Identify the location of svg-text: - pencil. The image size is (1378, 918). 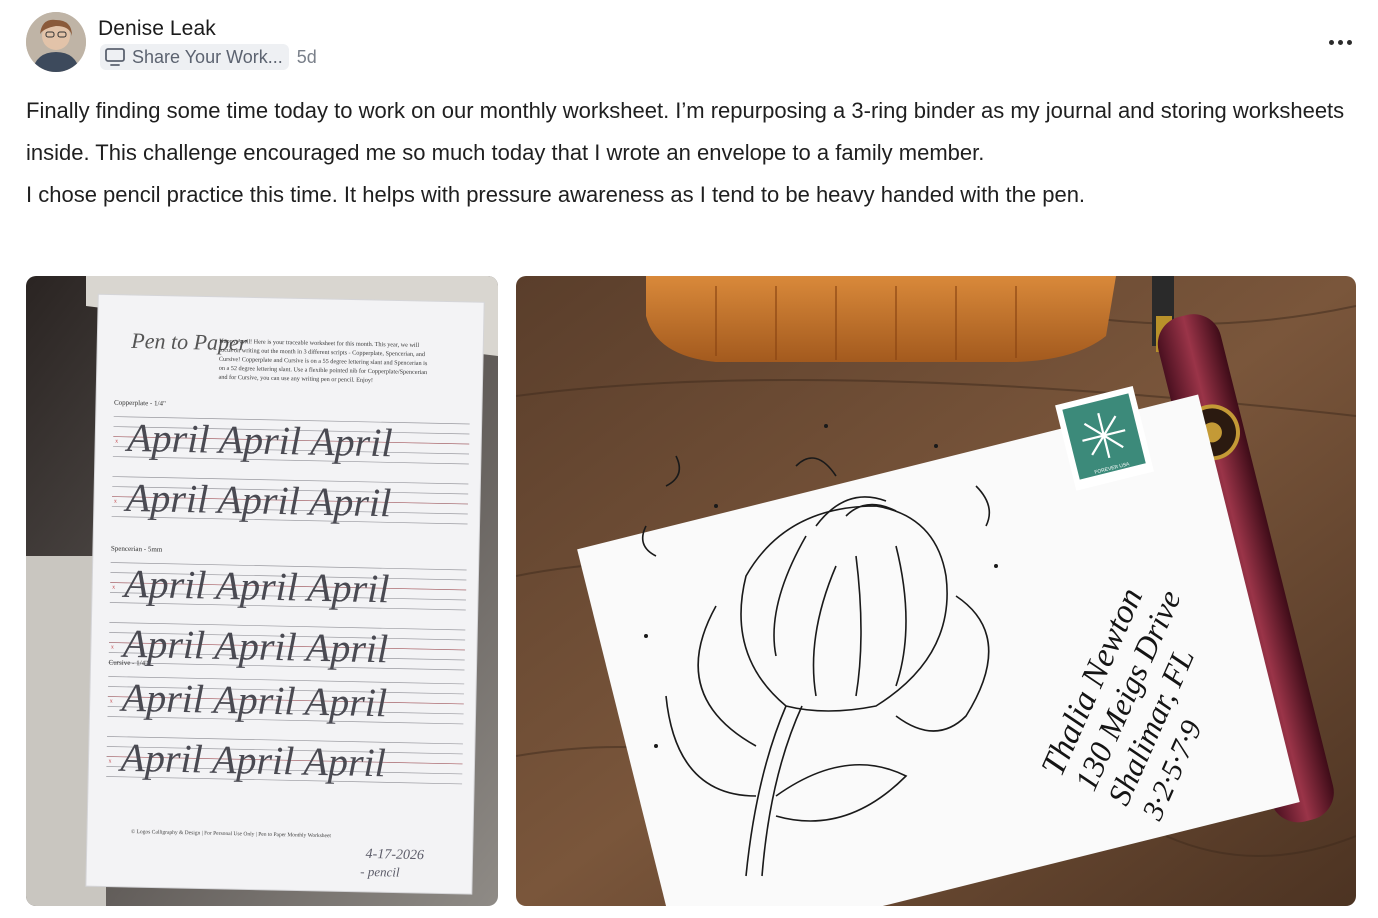
(380, 872).